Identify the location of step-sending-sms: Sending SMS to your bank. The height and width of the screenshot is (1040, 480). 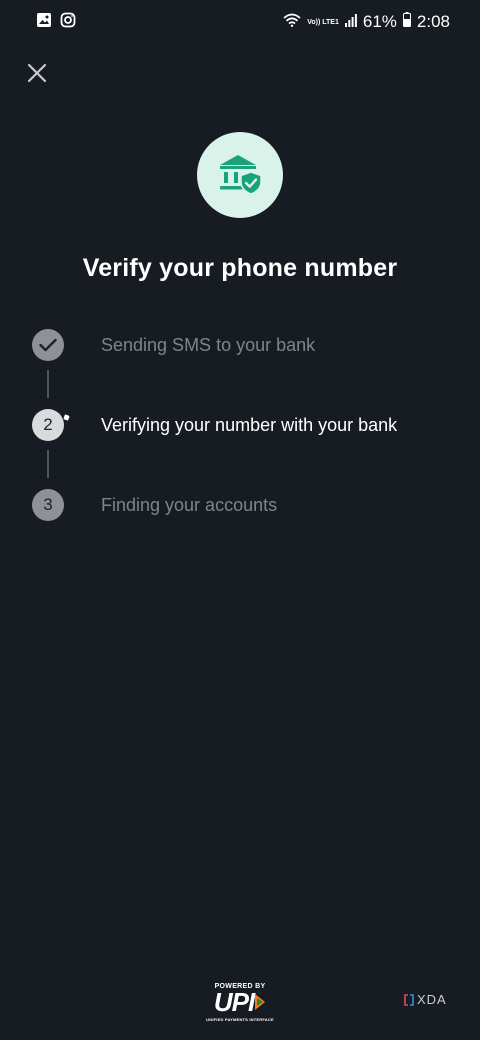
(242, 345).